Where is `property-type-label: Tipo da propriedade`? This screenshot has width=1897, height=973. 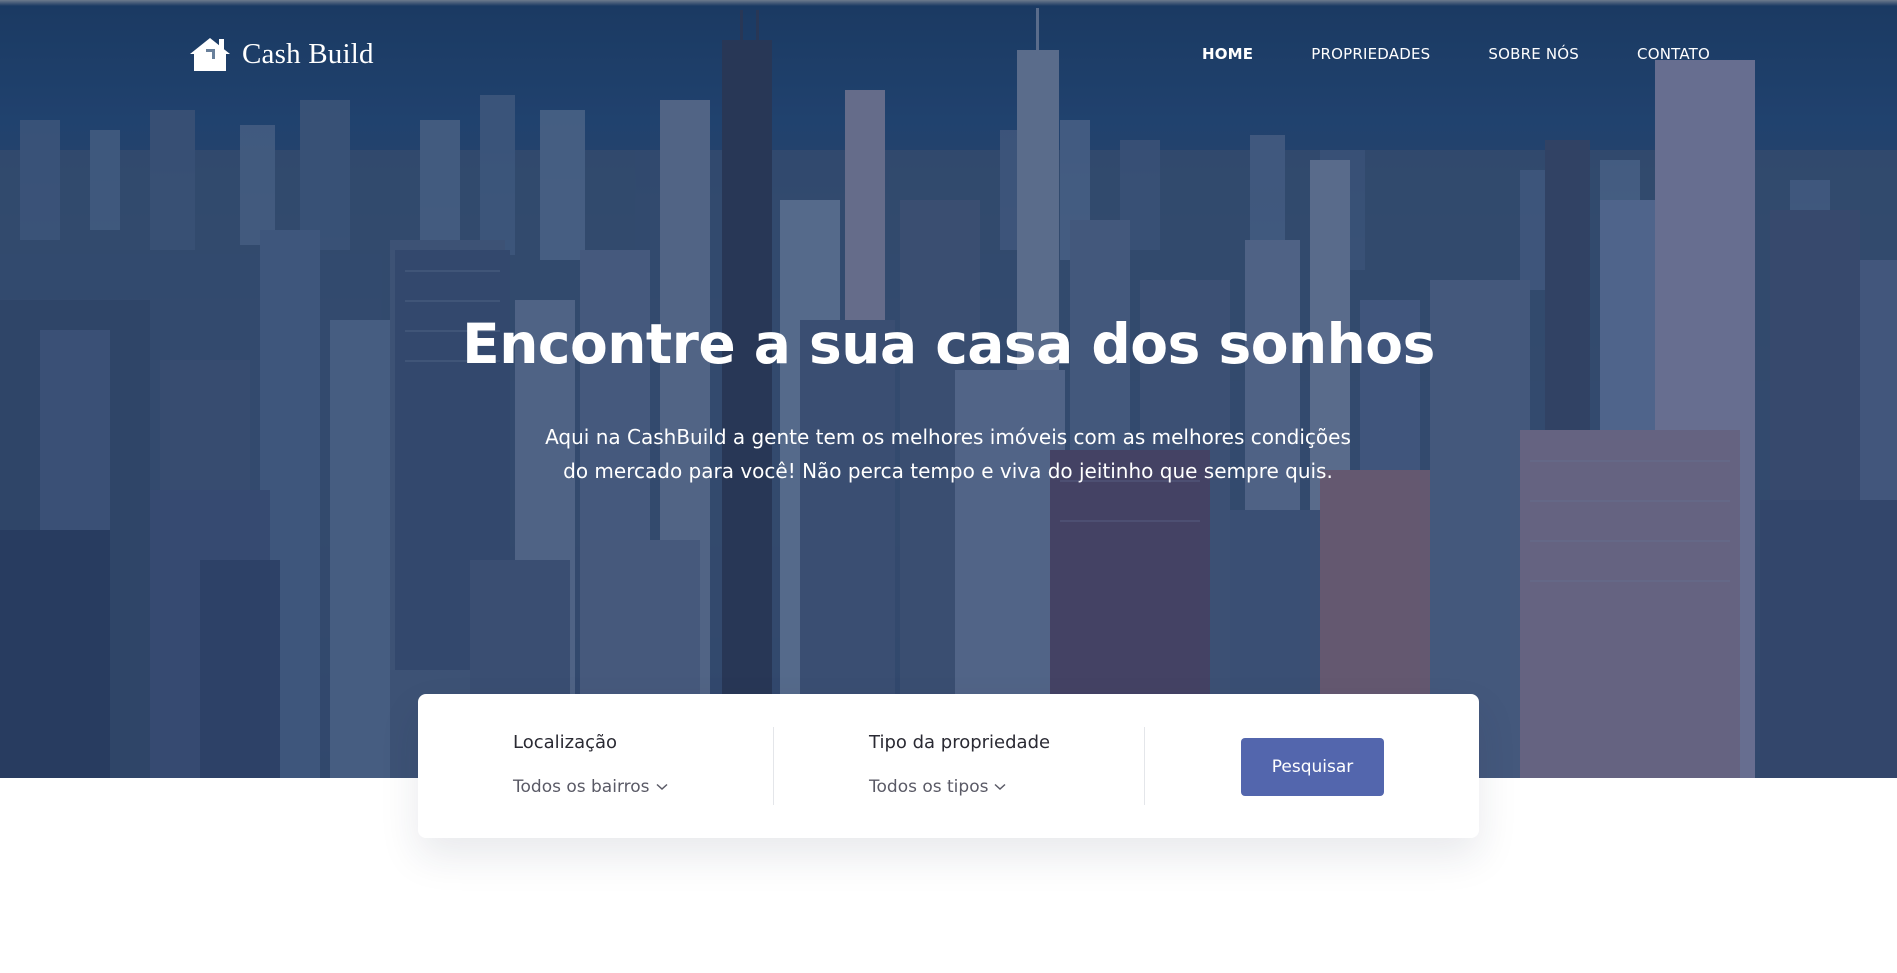 property-type-label: Tipo da propriedade is located at coordinates (960, 742).